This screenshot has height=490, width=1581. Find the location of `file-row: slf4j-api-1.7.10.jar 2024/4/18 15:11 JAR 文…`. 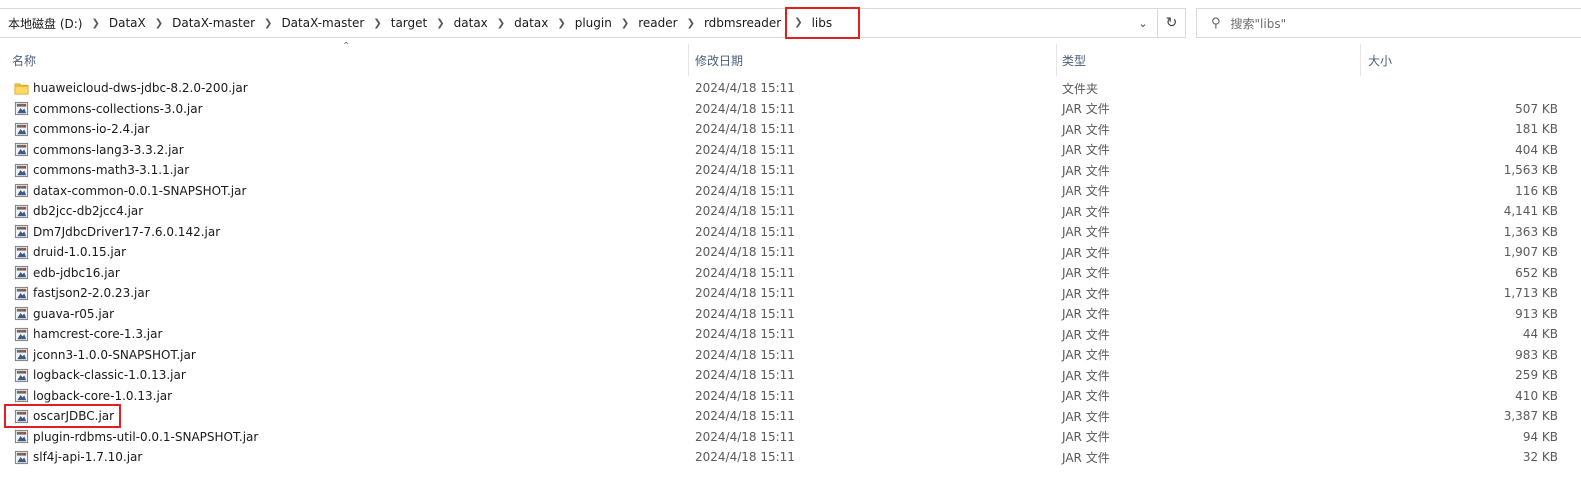

file-row: slf4j-api-1.7.10.jar 2024/4/18 15:11 JAR 文… is located at coordinates (790, 457).